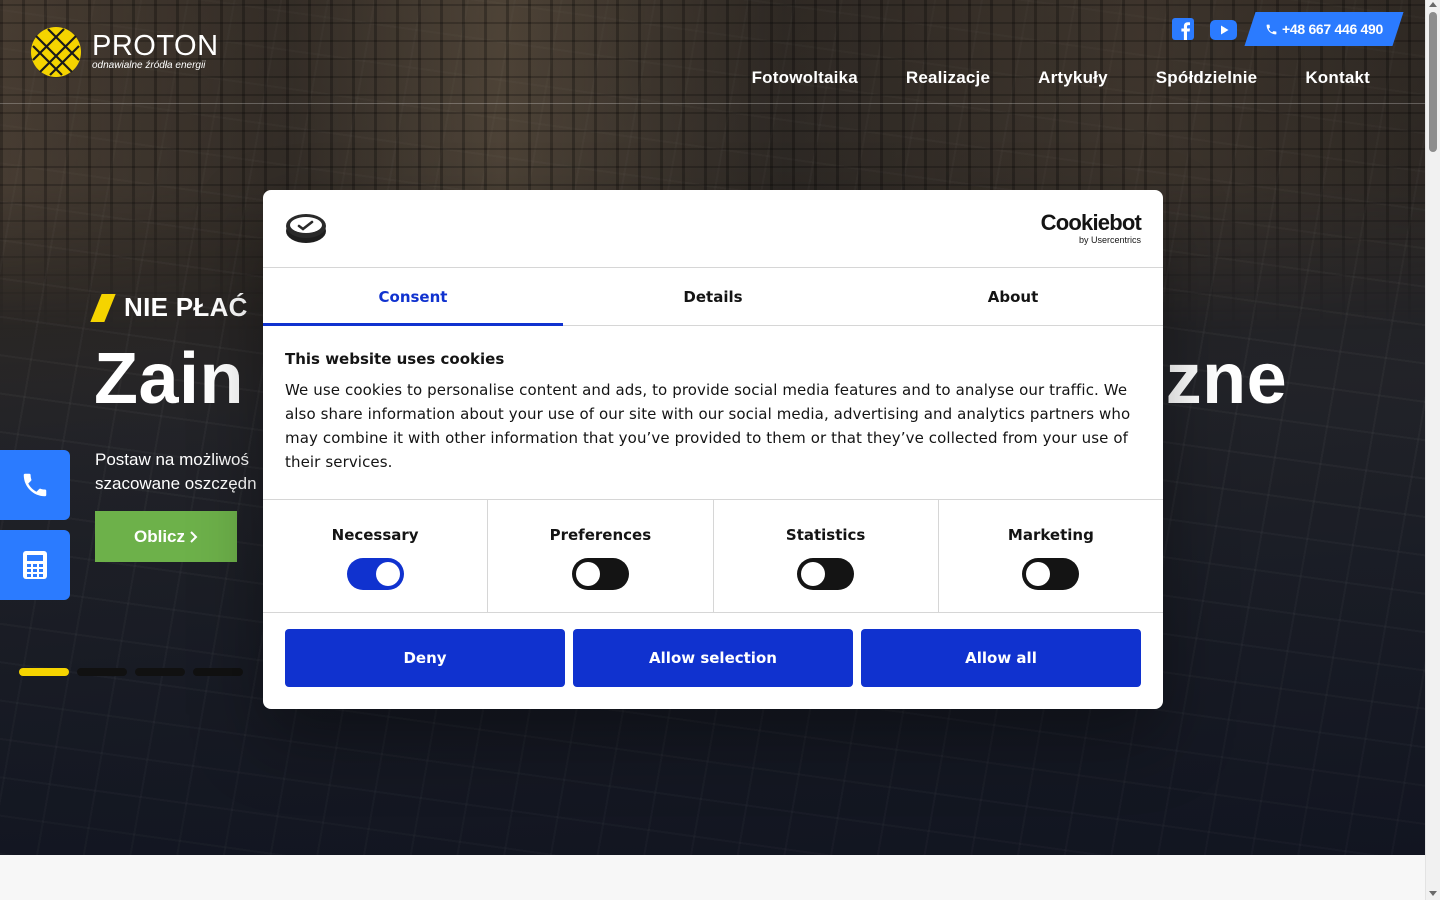  What do you see at coordinates (826, 556) in the screenshot?
I see `category-statistics: Statistics` at bounding box center [826, 556].